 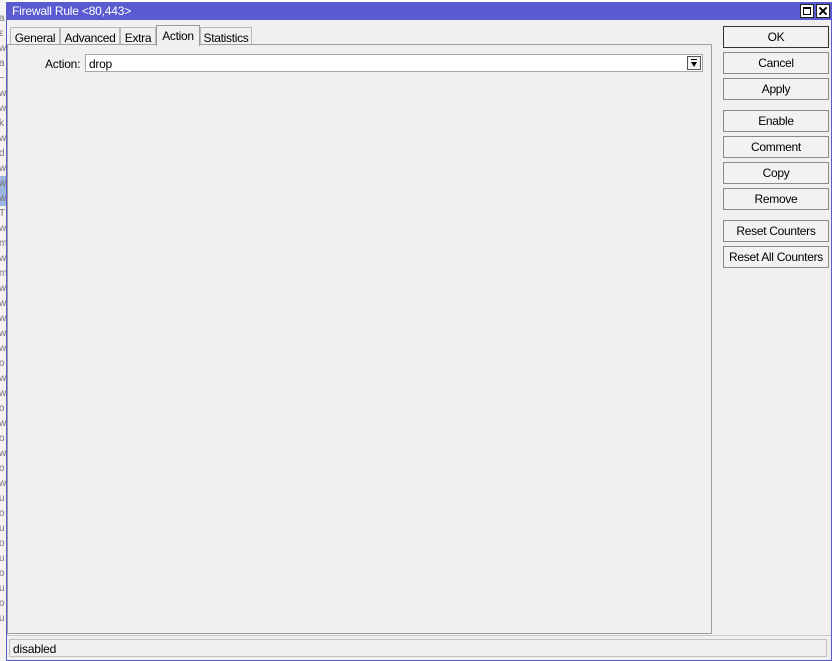 I want to click on close-icon, so click(x=823, y=11).